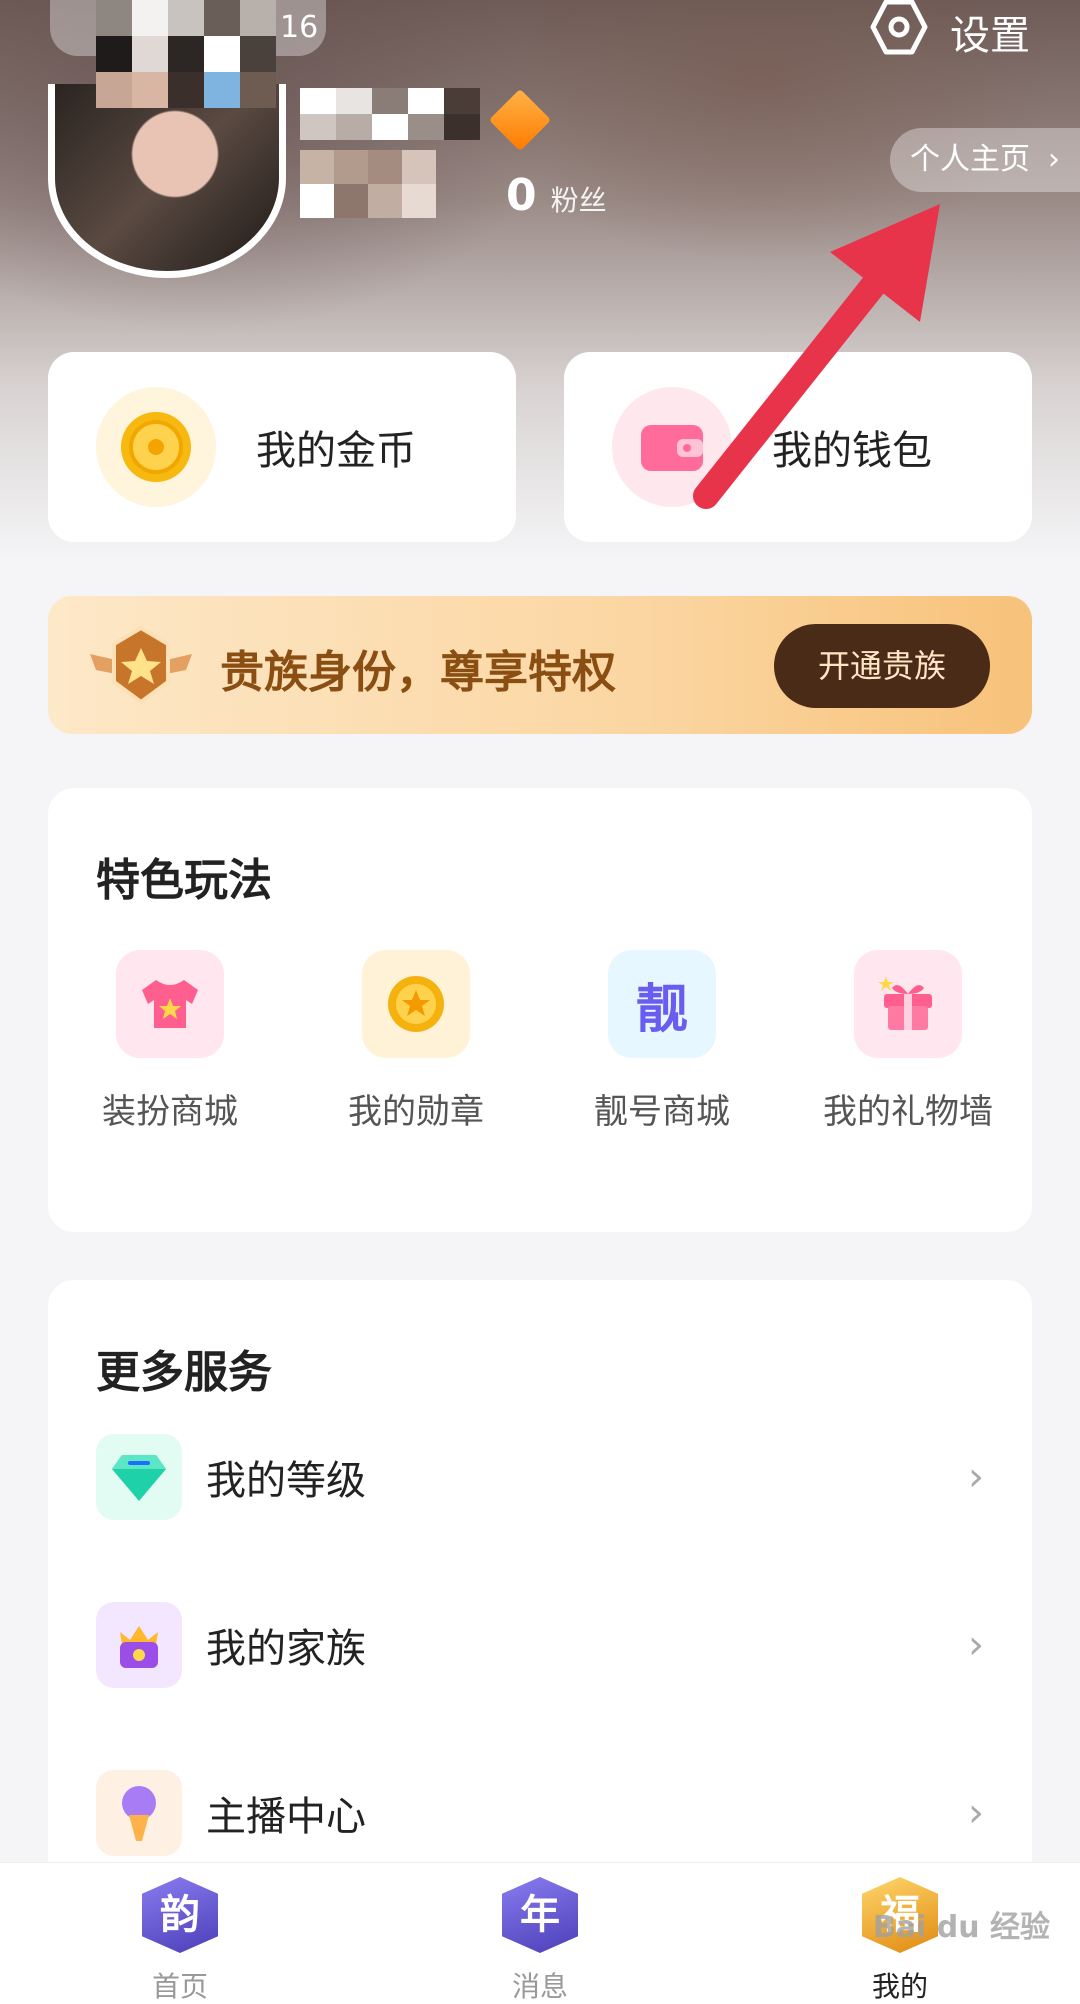 The image size is (1080, 2004). I want to click on service-label: 我的家族, so click(286, 1649).